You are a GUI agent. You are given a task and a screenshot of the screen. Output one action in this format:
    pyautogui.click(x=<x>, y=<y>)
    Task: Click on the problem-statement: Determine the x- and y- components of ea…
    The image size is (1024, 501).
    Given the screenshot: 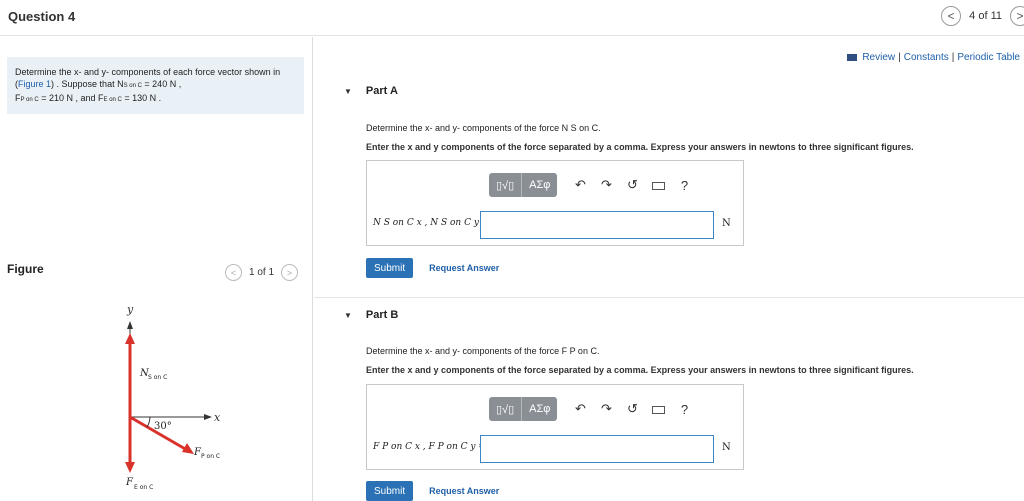 What is the action you would take?
    pyautogui.click(x=155, y=85)
    